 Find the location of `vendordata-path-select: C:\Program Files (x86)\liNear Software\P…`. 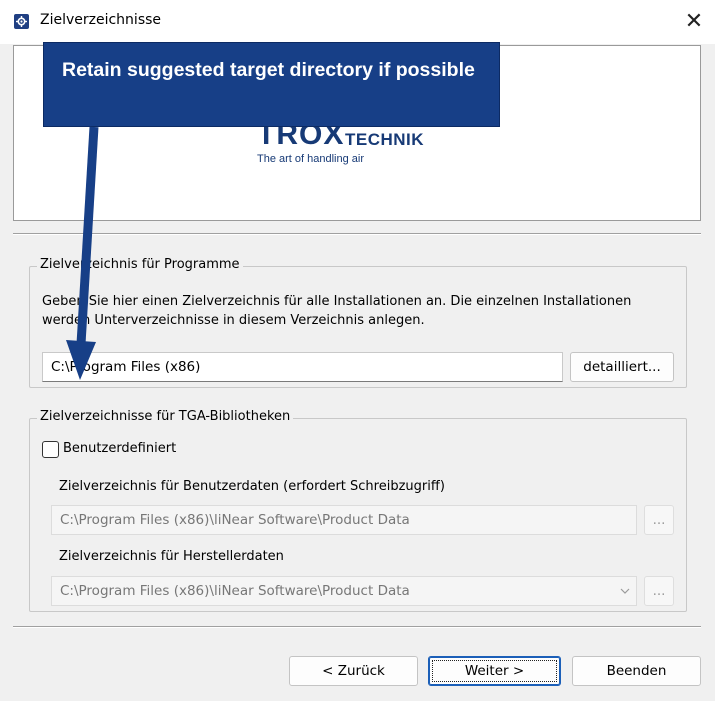

vendordata-path-select: C:\Program Files (x86)\liNear Software\P… is located at coordinates (344, 591).